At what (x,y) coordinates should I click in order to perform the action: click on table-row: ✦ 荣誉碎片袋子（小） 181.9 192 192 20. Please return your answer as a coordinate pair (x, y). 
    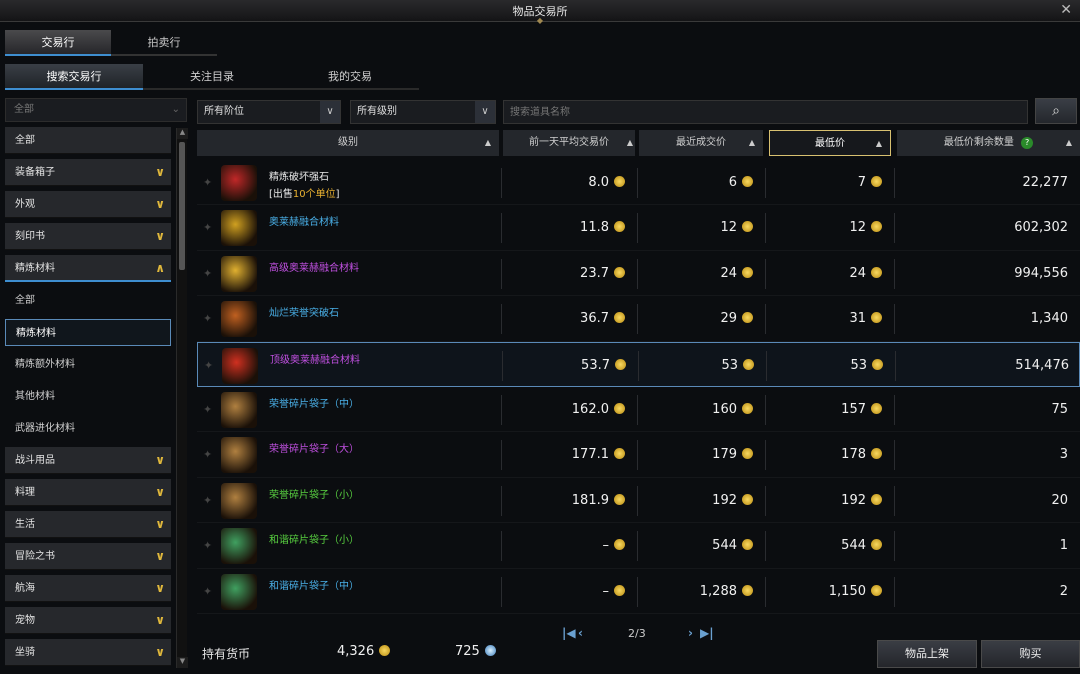
    Looking at the image, I should click on (638, 501).